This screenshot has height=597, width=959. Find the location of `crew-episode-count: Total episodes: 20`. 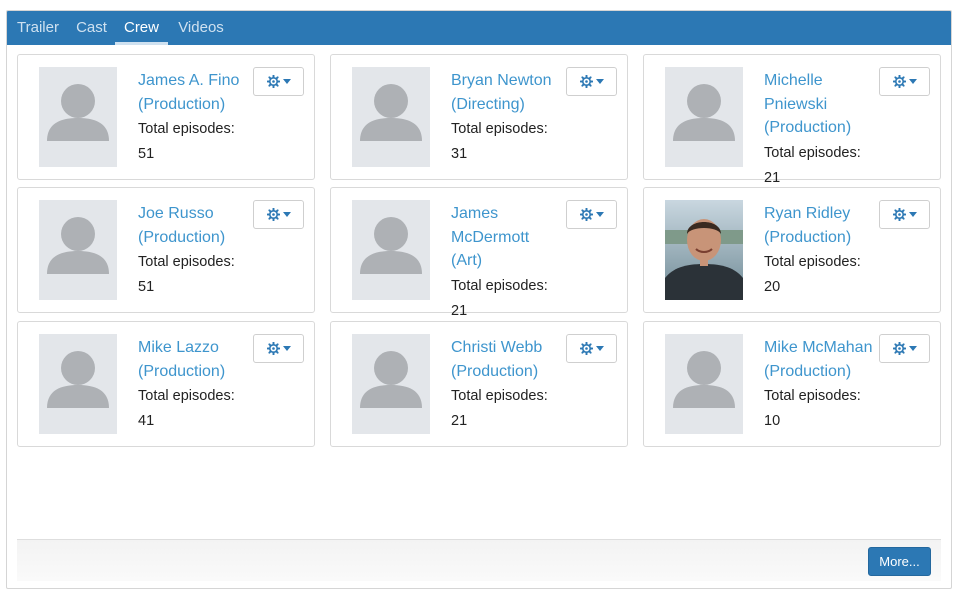

crew-episode-count: Total episodes: 20 is located at coordinates (812, 274).